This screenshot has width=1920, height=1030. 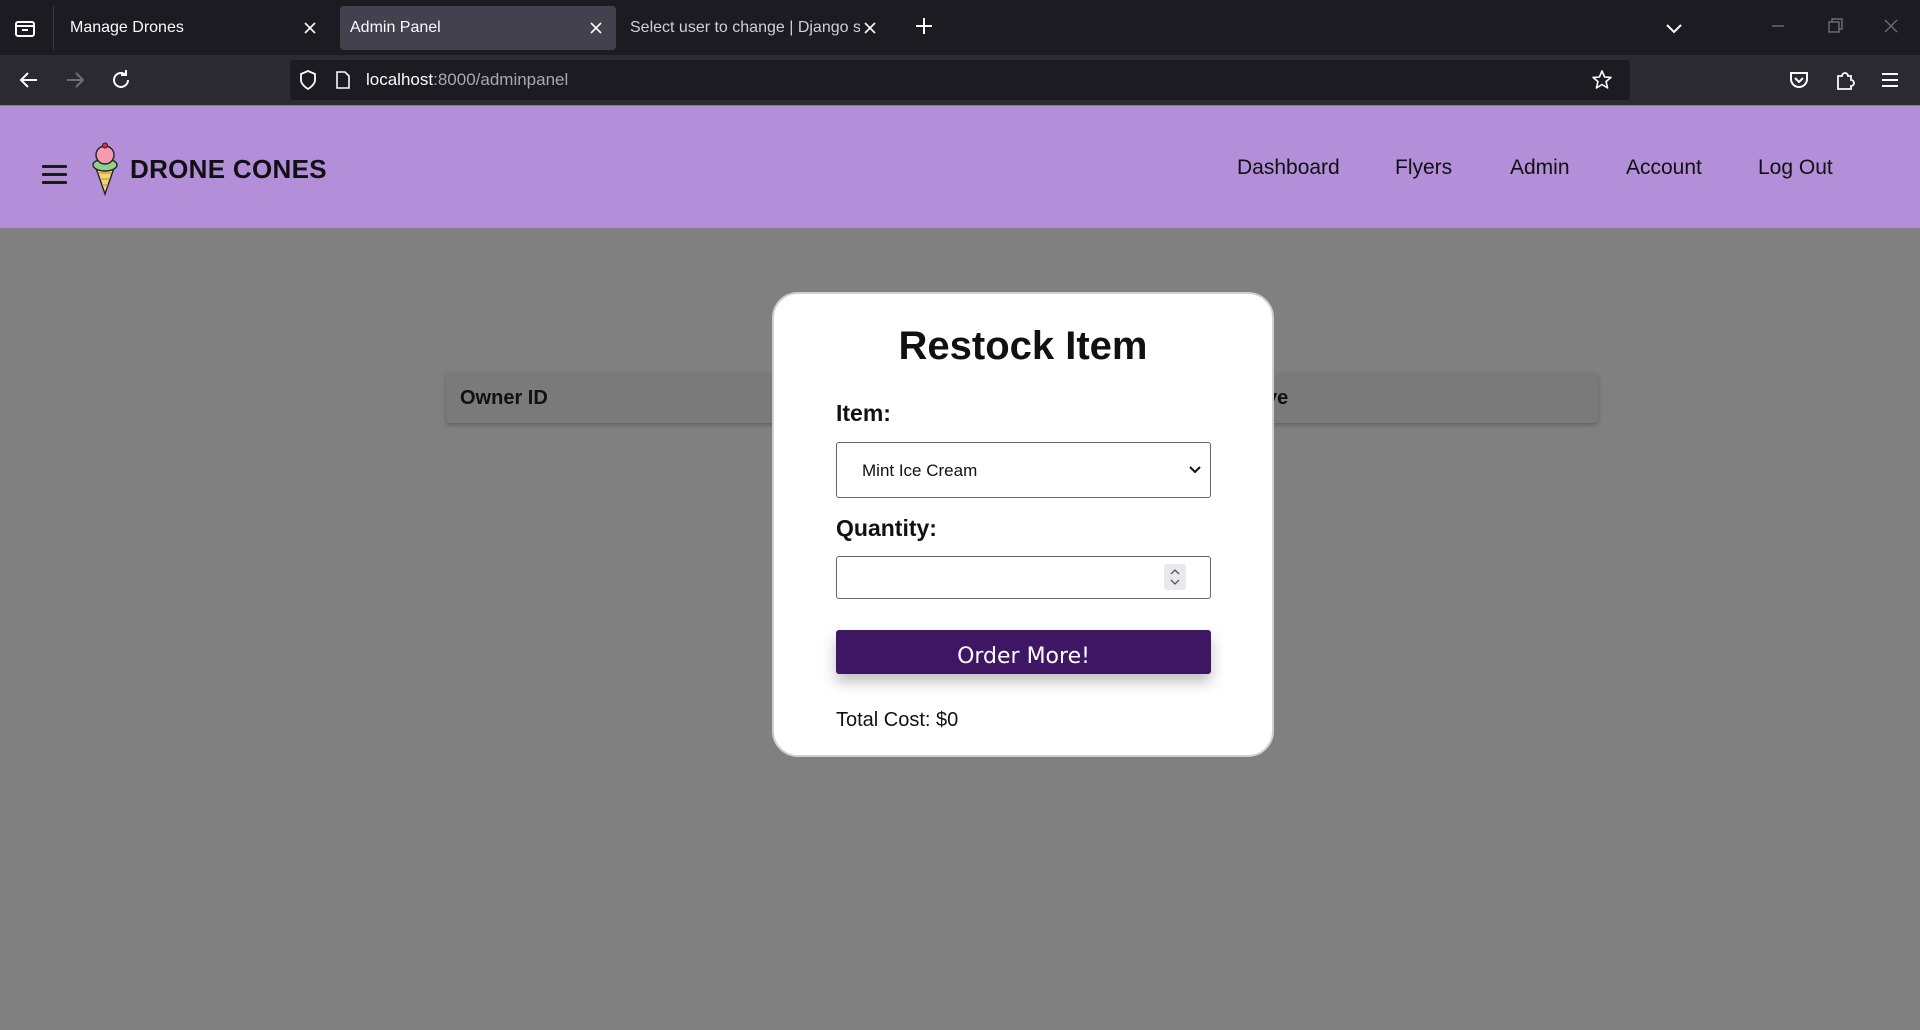 What do you see at coordinates (400, 79) in the screenshot?
I see `url-host: localhost` at bounding box center [400, 79].